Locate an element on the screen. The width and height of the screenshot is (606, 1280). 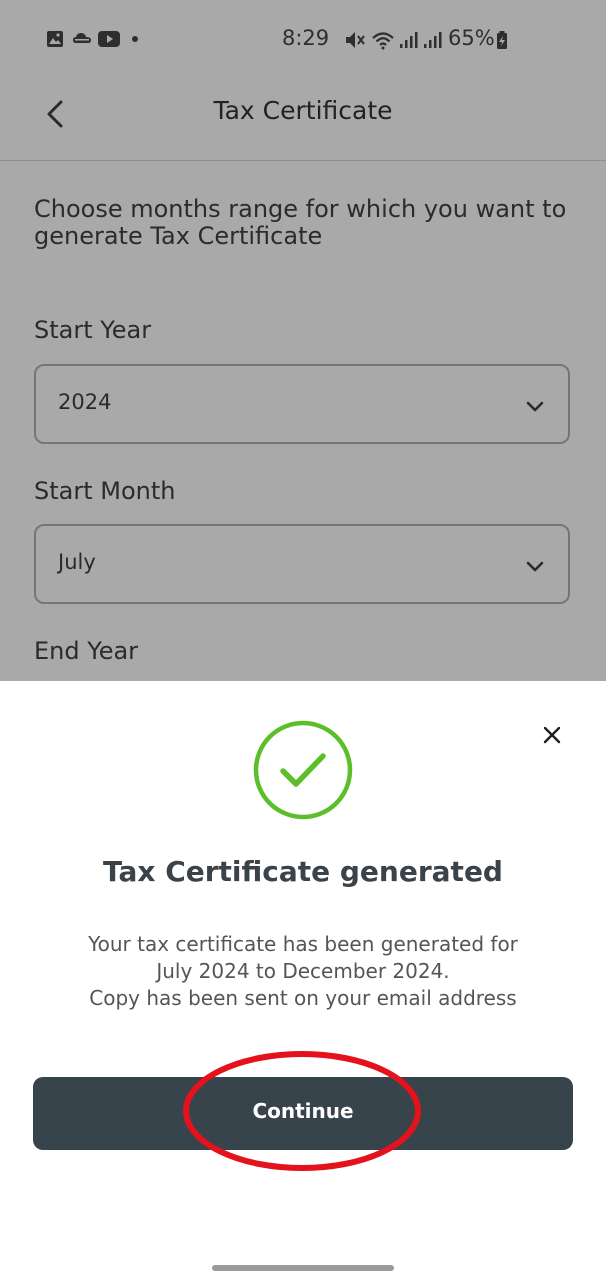
start-year-value: 2024 is located at coordinates (85, 402).